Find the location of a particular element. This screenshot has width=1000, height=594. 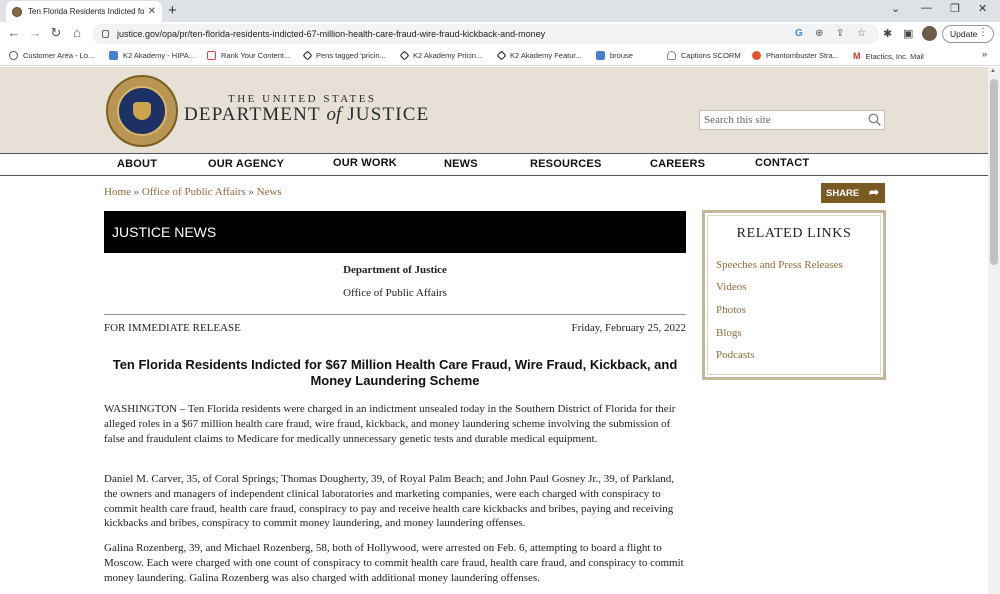

breadcrumb-news: News is located at coordinates (269, 192).